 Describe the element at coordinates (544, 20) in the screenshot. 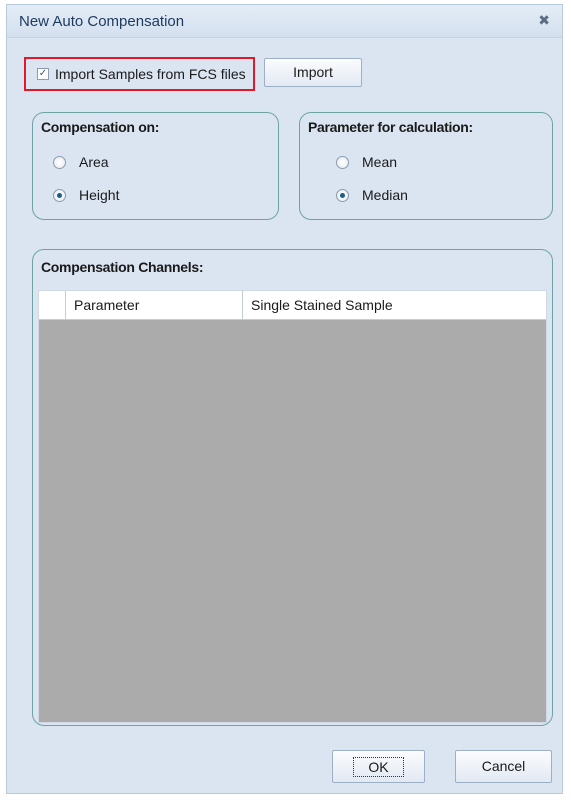

I see `close-icon: ✖` at that location.